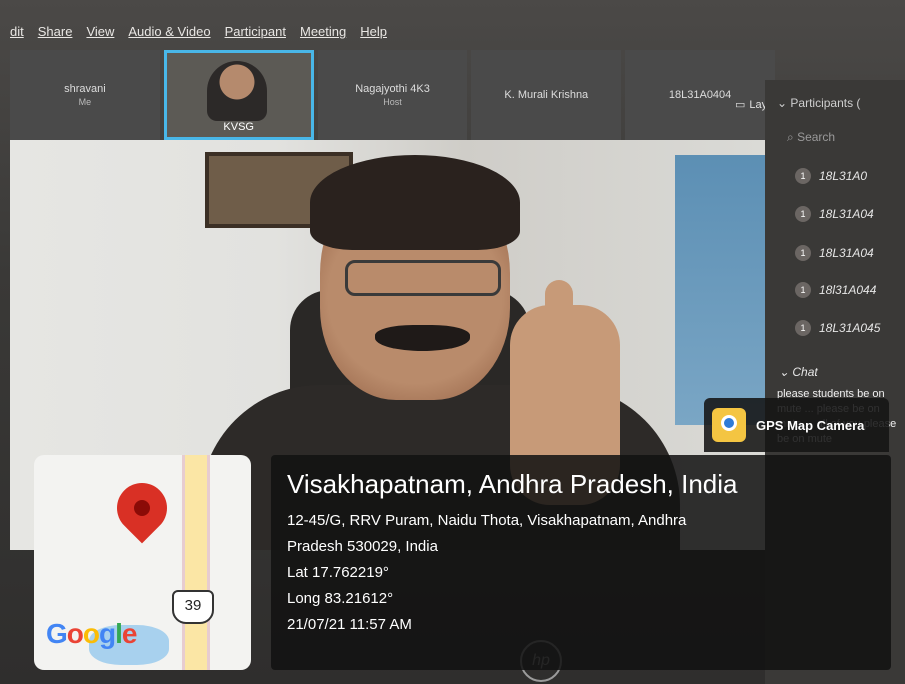 The height and width of the screenshot is (684, 905). I want to click on thumb-name: Nagajyothi 4K3, so click(392, 89).